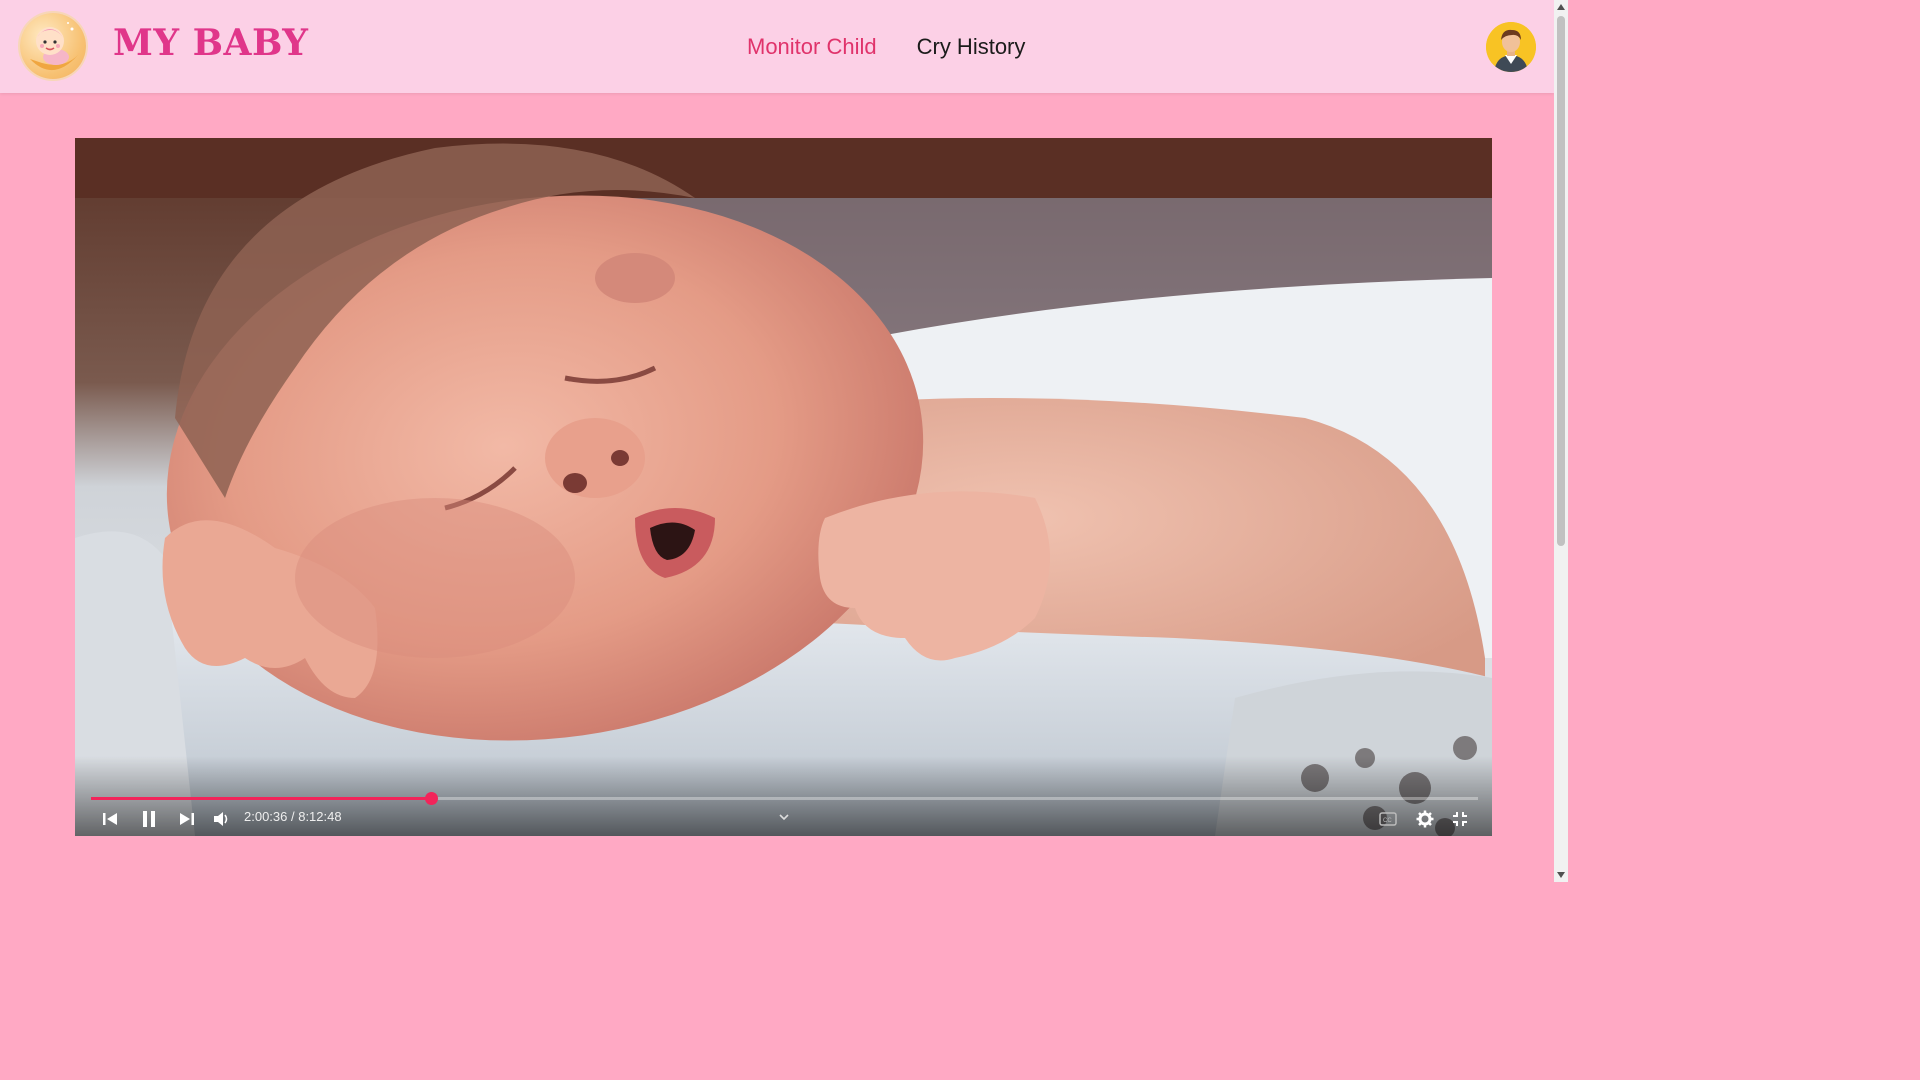 Image resolution: width=1920 pixels, height=1080 pixels. I want to click on volume-icon, so click(221, 819).